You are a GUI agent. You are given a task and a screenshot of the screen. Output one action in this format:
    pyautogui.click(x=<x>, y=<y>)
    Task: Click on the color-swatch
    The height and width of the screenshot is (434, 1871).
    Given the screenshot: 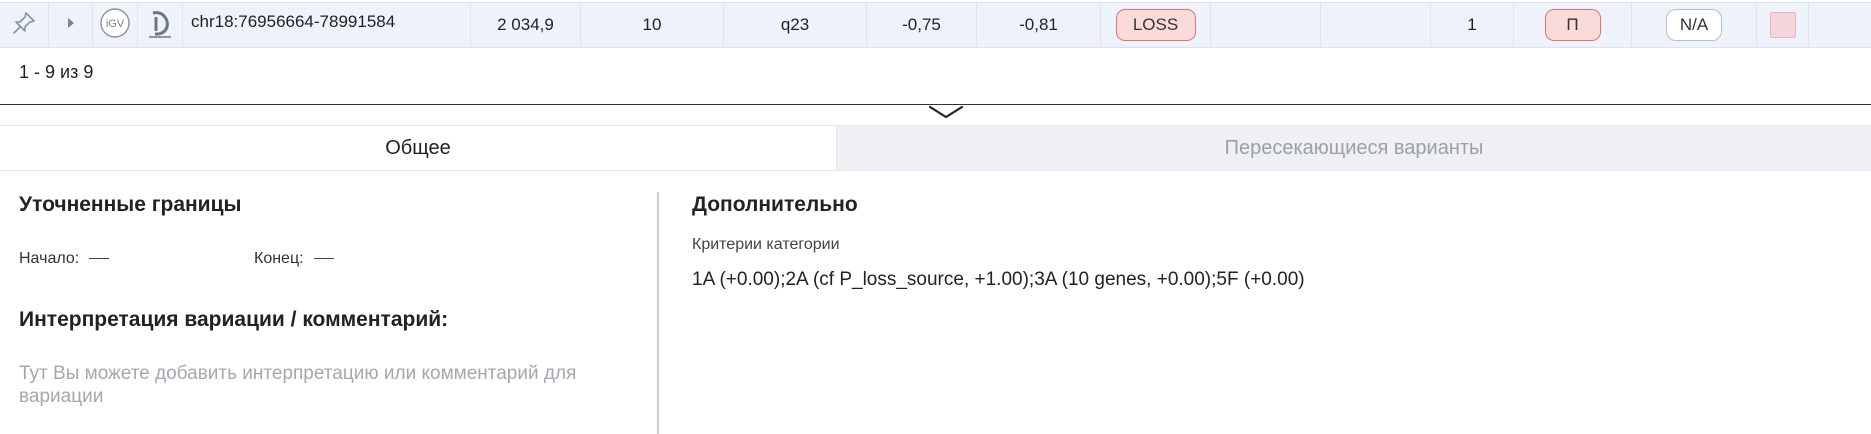 What is the action you would take?
    pyautogui.click(x=1782, y=25)
    